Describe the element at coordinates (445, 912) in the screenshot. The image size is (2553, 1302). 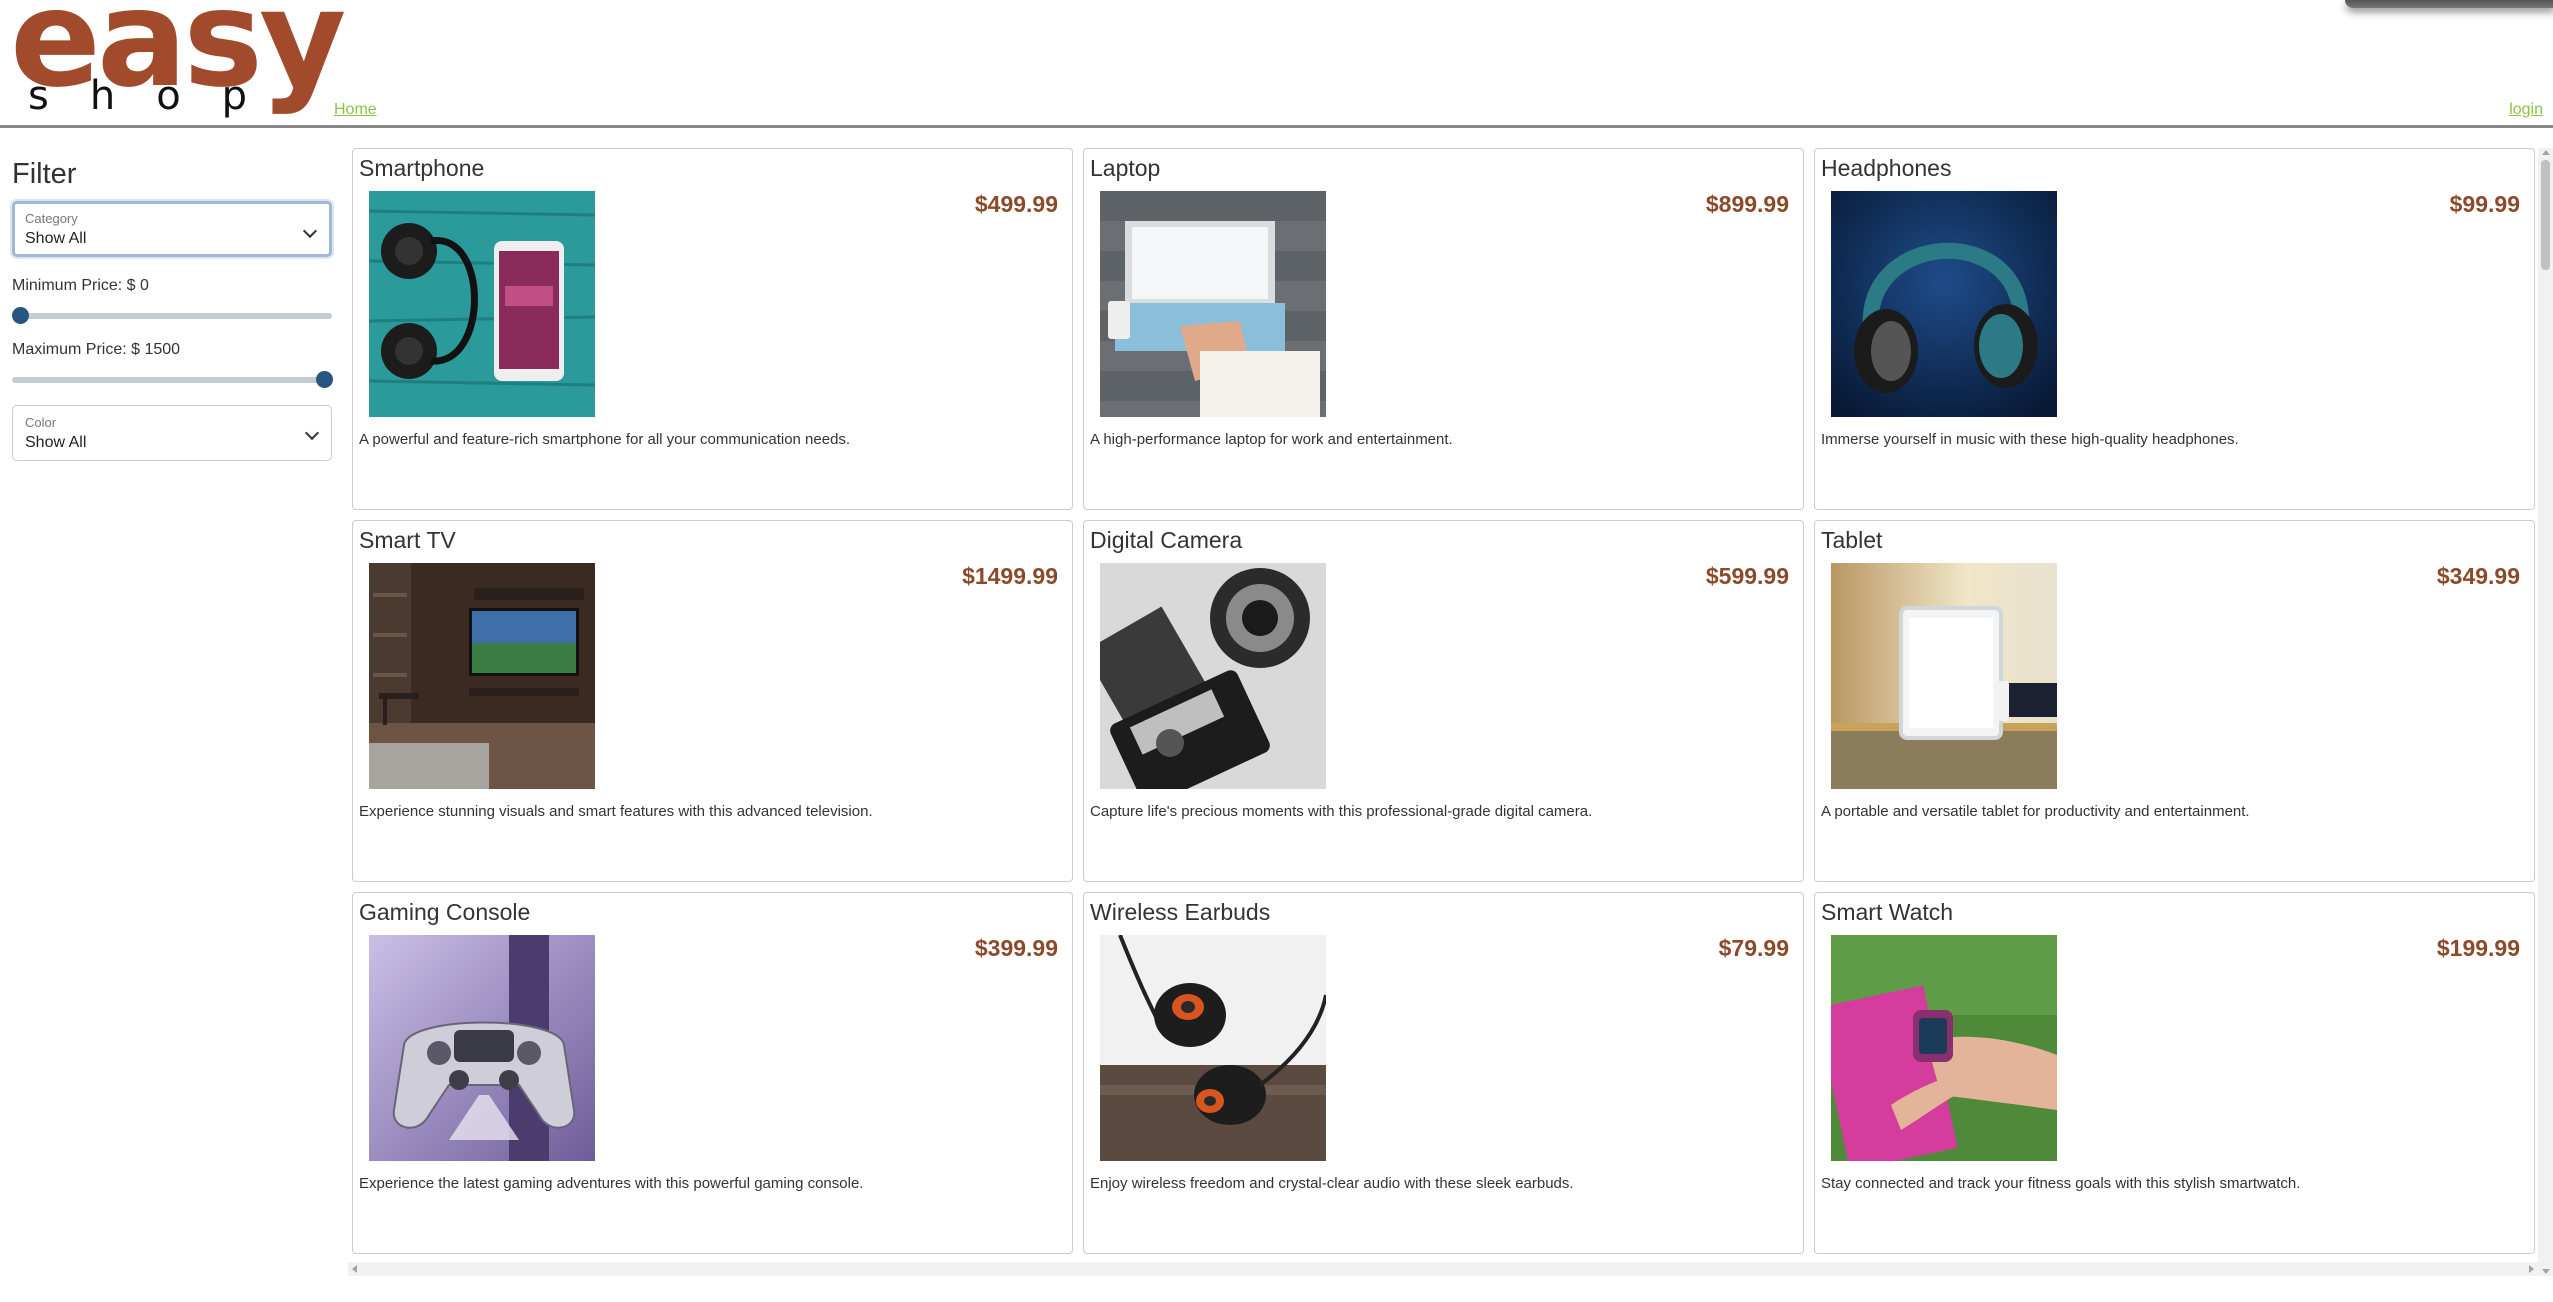
I see `product-name: Gaming Console` at that location.